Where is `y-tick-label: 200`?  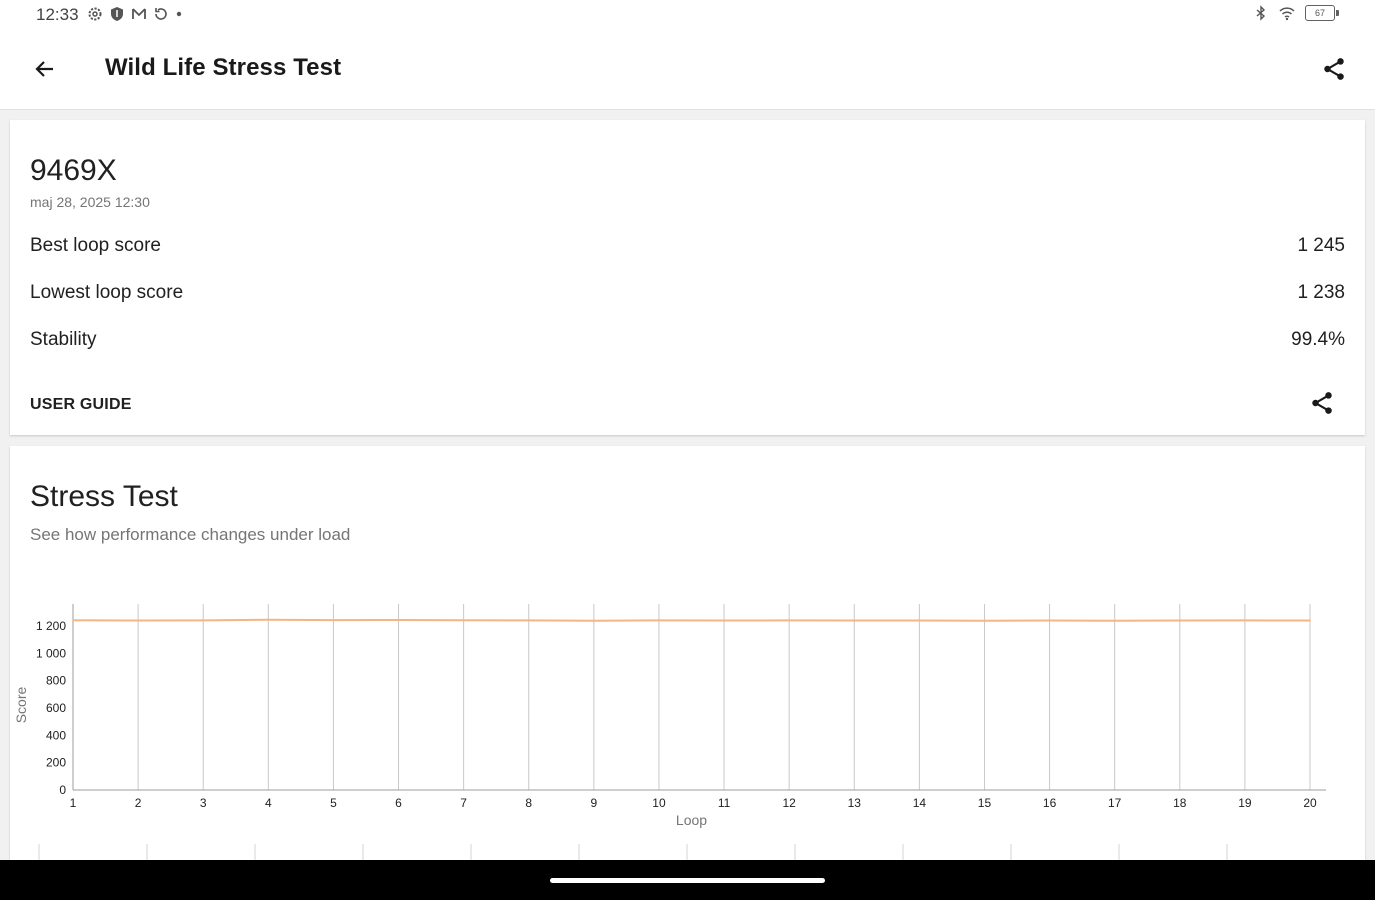 y-tick-label: 200 is located at coordinates (56, 763).